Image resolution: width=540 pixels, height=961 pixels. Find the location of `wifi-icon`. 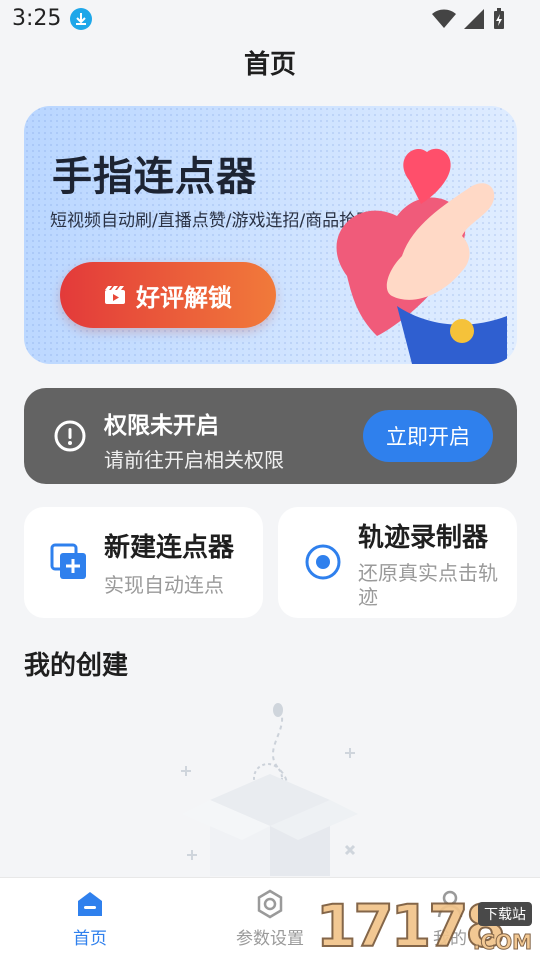

wifi-icon is located at coordinates (444, 18).